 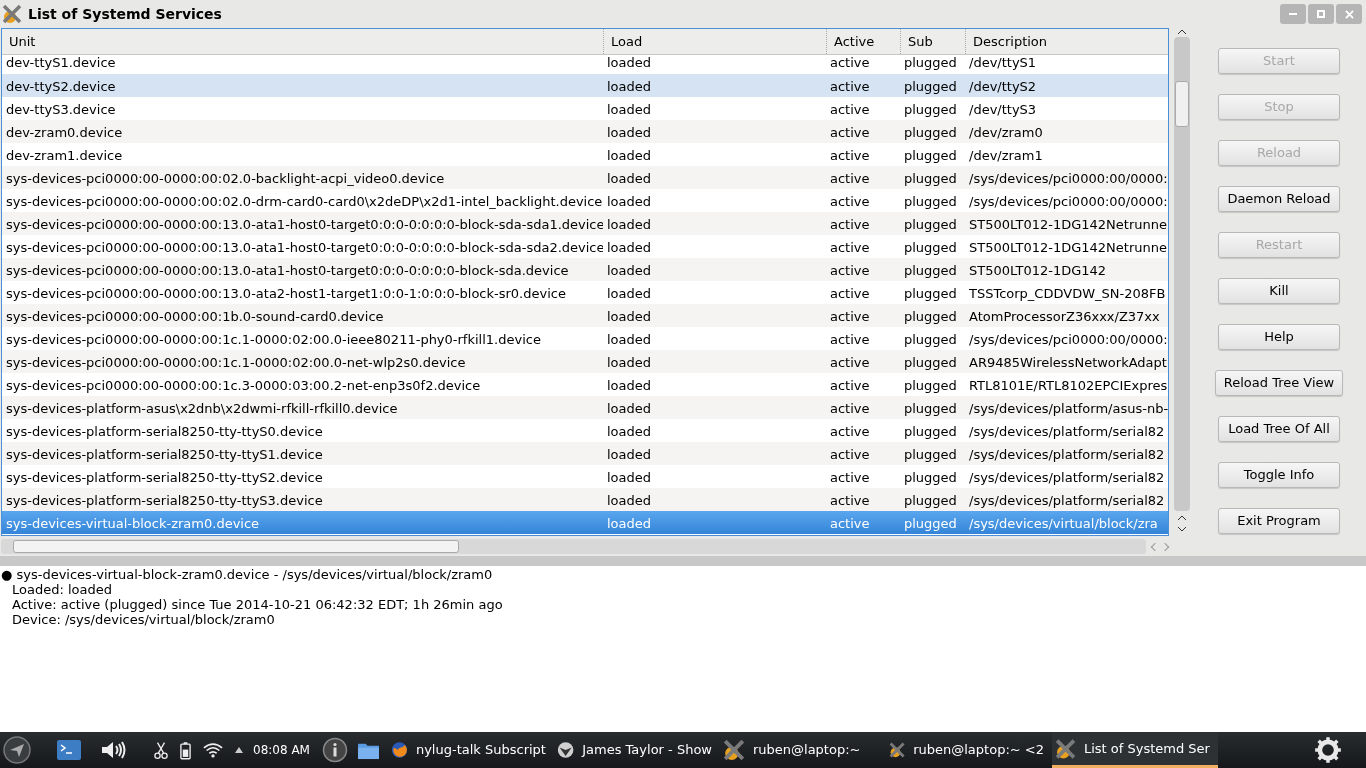 I want to click on taskbar-task: nylug-talk Subscript, so click(x=470, y=750).